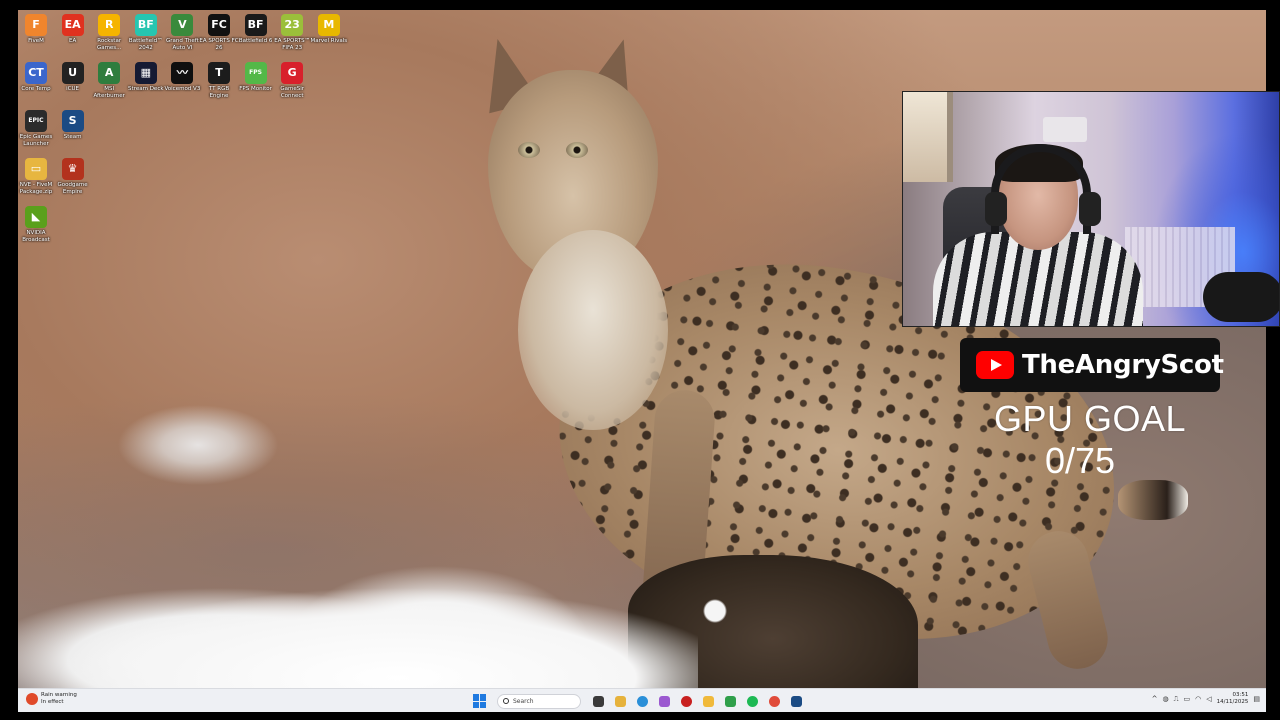 This screenshot has width=1280, height=720. I want to click on goal-title: GPU GOAL, so click(1090, 418).